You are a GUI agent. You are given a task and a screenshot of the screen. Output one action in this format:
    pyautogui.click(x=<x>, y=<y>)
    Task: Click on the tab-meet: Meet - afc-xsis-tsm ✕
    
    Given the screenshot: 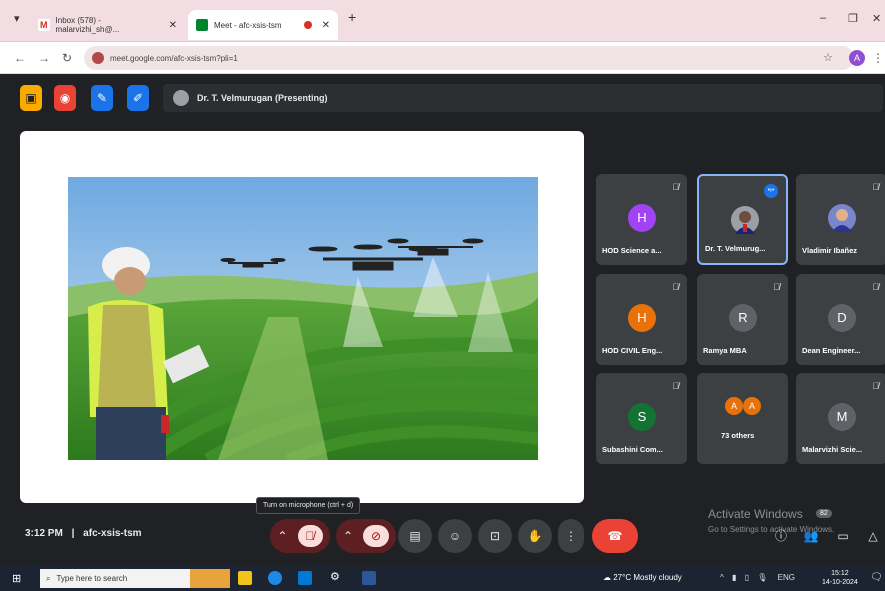 What is the action you would take?
    pyautogui.click(x=263, y=25)
    